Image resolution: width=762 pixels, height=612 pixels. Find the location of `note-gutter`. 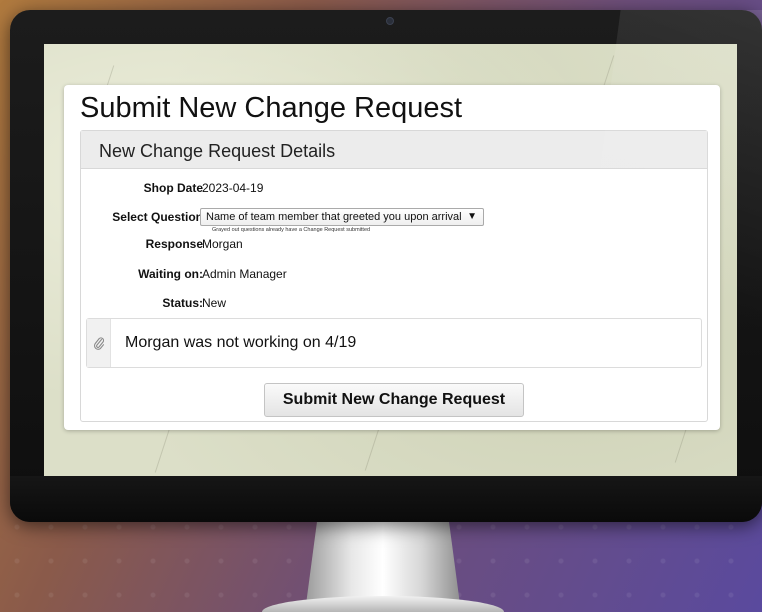

note-gutter is located at coordinates (99, 343).